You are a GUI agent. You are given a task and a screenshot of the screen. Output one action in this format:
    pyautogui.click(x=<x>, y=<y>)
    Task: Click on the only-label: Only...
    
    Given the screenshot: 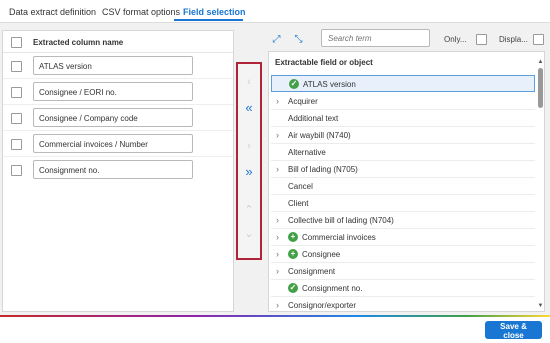 What is the action you would take?
    pyautogui.click(x=455, y=39)
    